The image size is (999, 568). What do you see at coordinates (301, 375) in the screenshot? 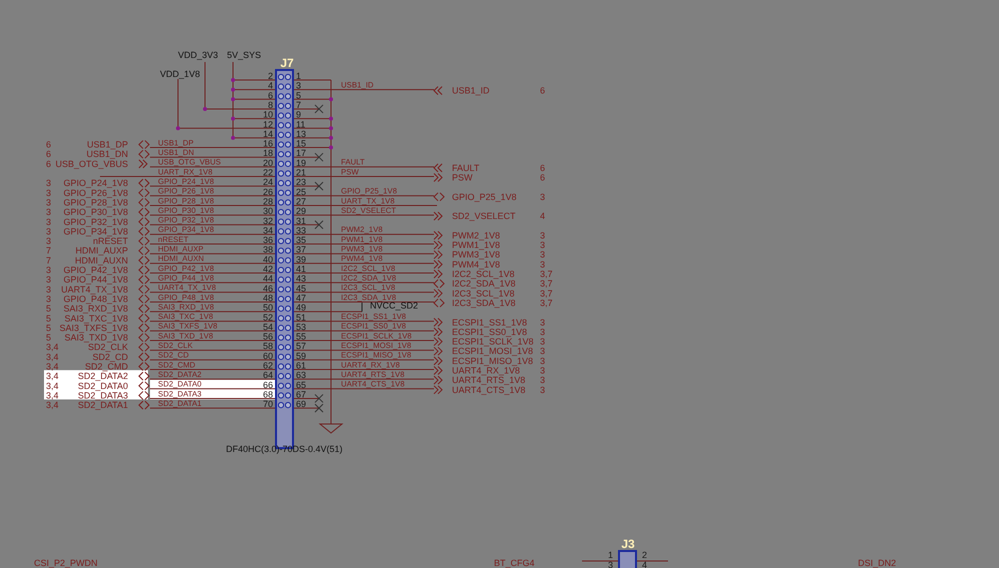
I see `pin-number: 63` at bounding box center [301, 375].